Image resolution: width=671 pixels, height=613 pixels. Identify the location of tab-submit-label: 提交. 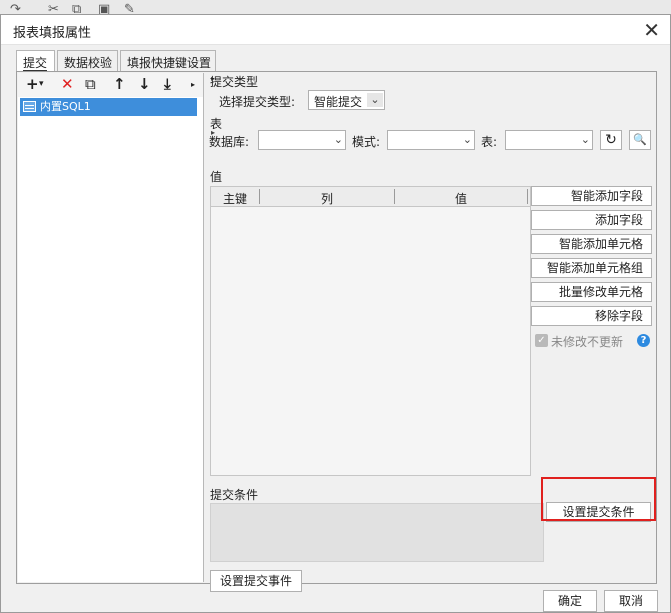
(35, 63).